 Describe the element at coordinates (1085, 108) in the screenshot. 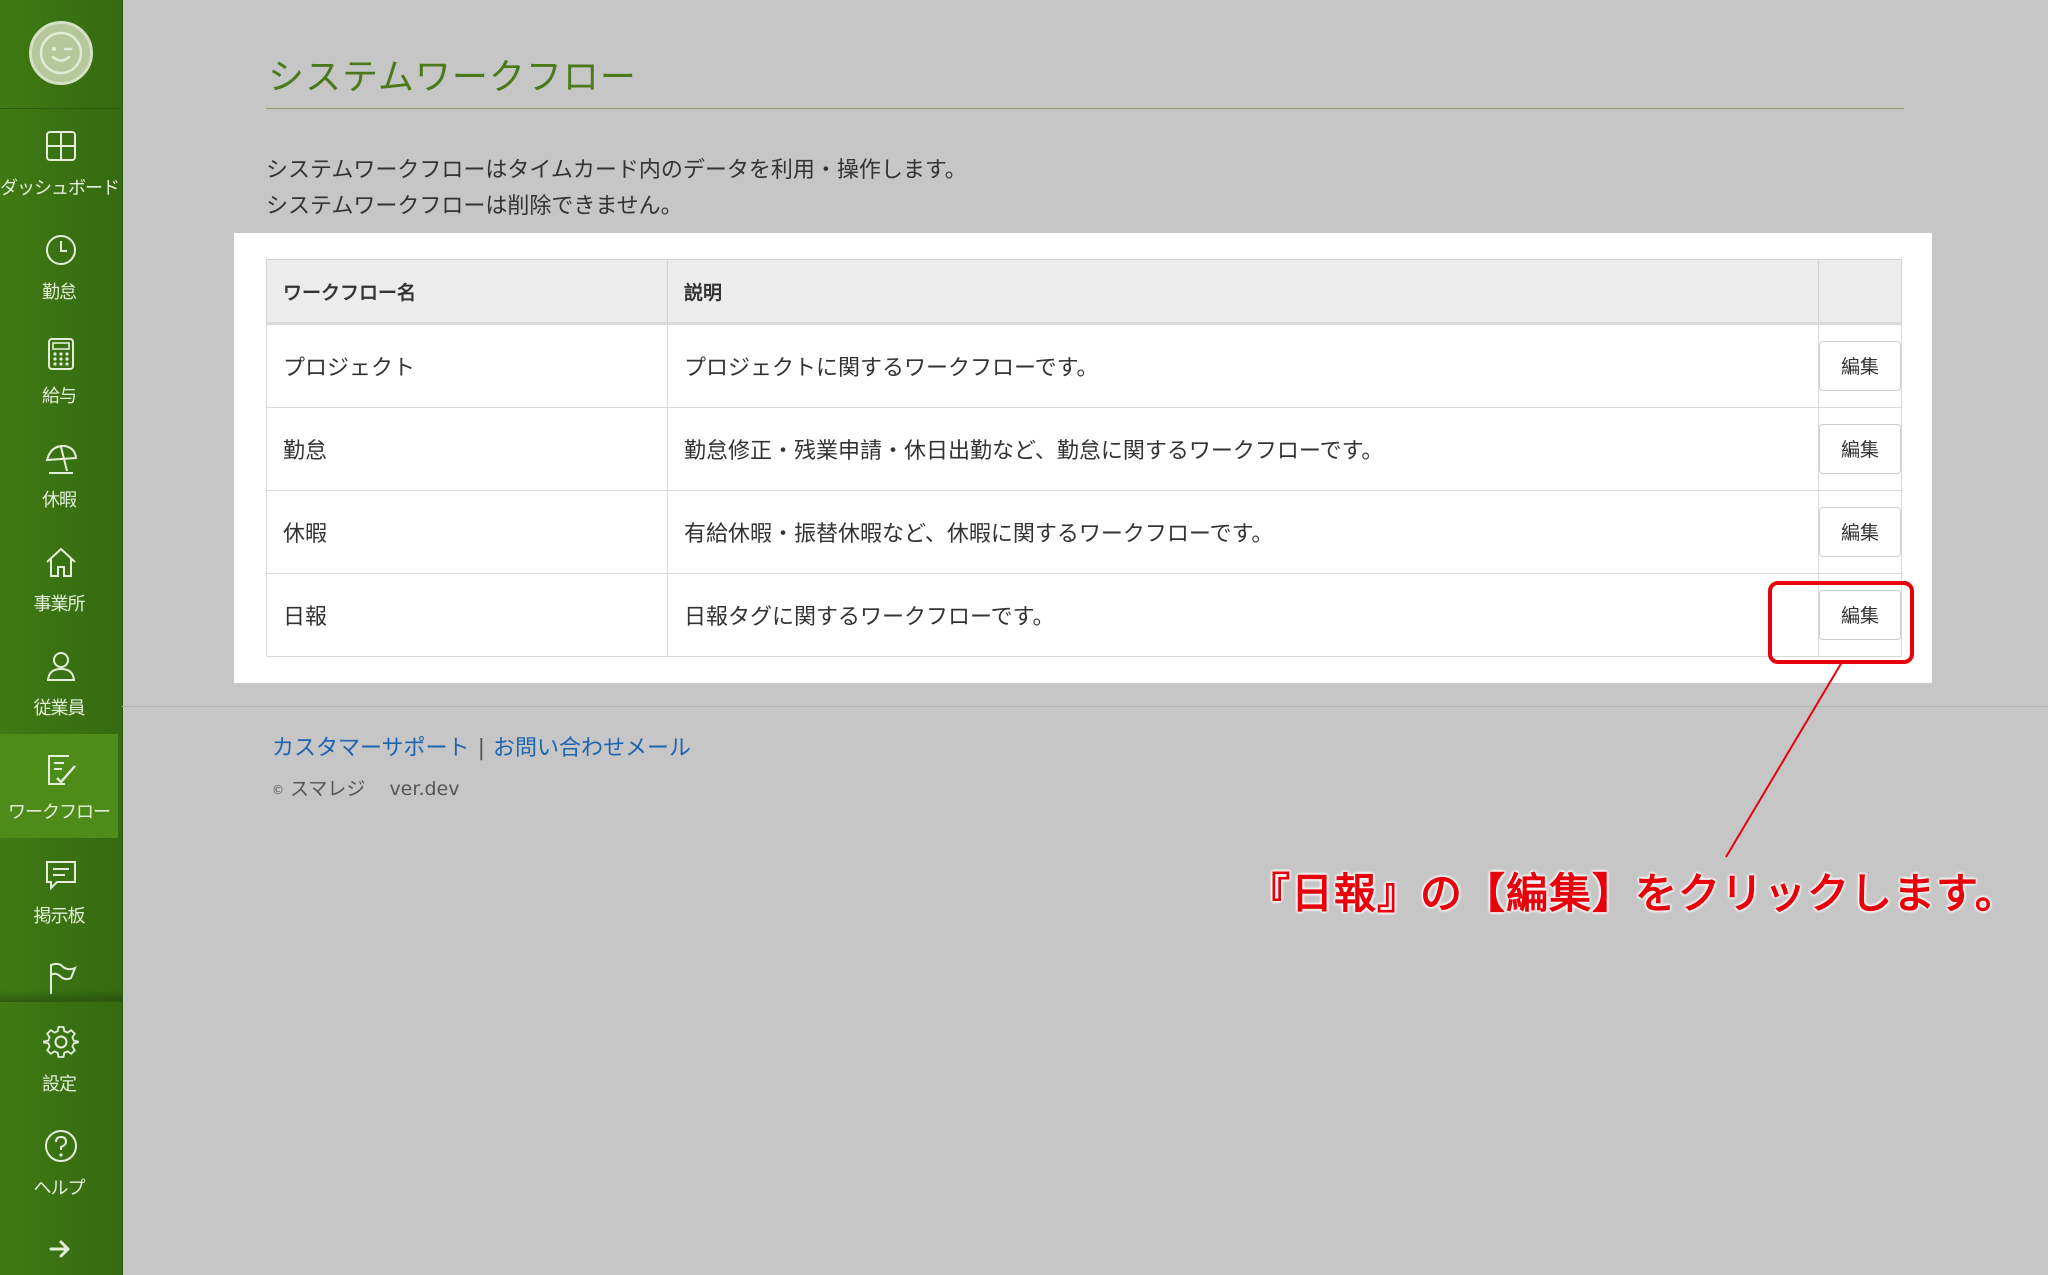

I see `title-divider` at that location.